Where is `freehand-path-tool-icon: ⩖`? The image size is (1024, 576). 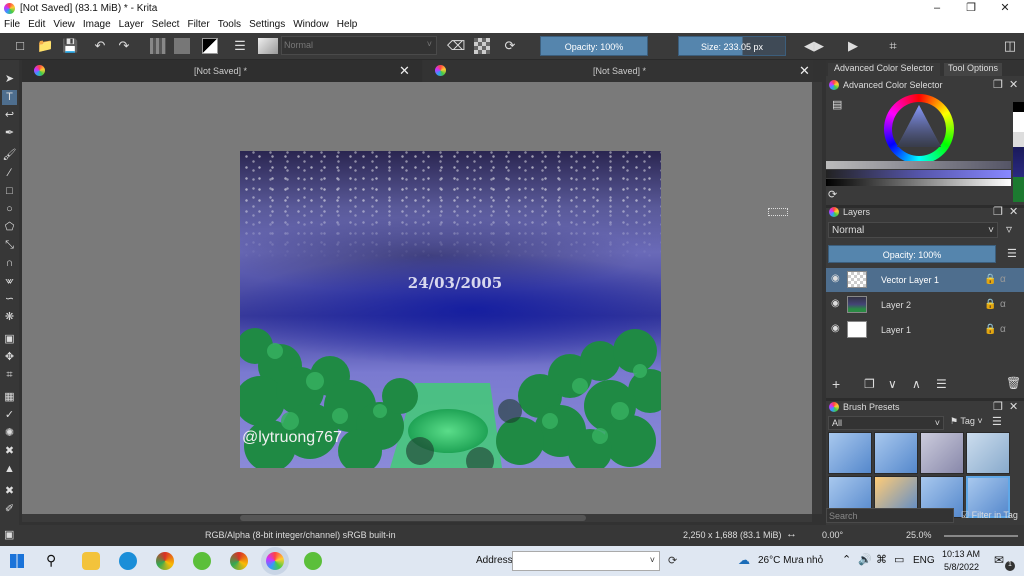 freehand-path-tool-icon: ⩖ is located at coordinates (9, 281).